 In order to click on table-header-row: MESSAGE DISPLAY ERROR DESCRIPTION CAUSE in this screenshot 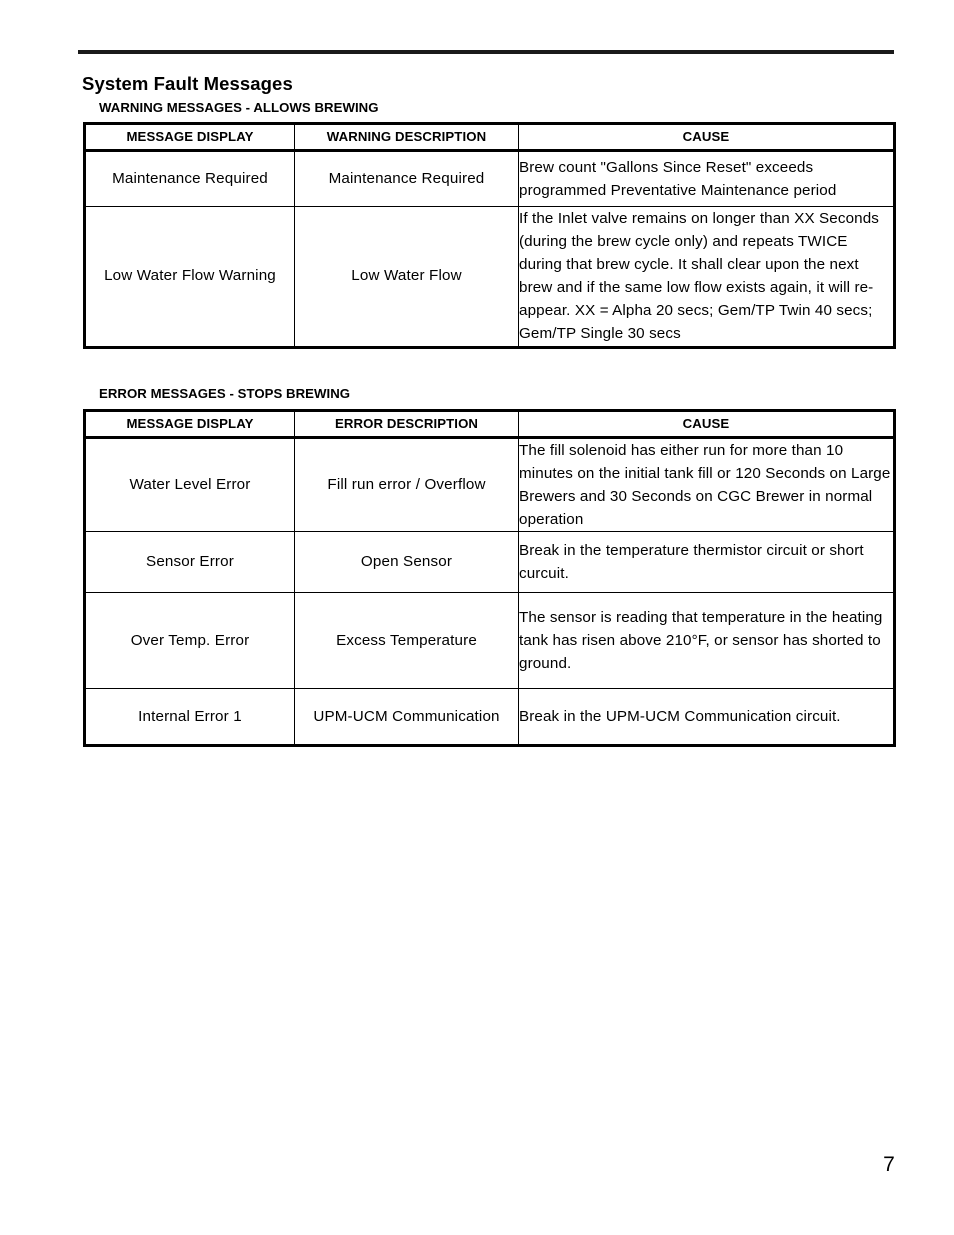, I will do `click(489, 424)`.